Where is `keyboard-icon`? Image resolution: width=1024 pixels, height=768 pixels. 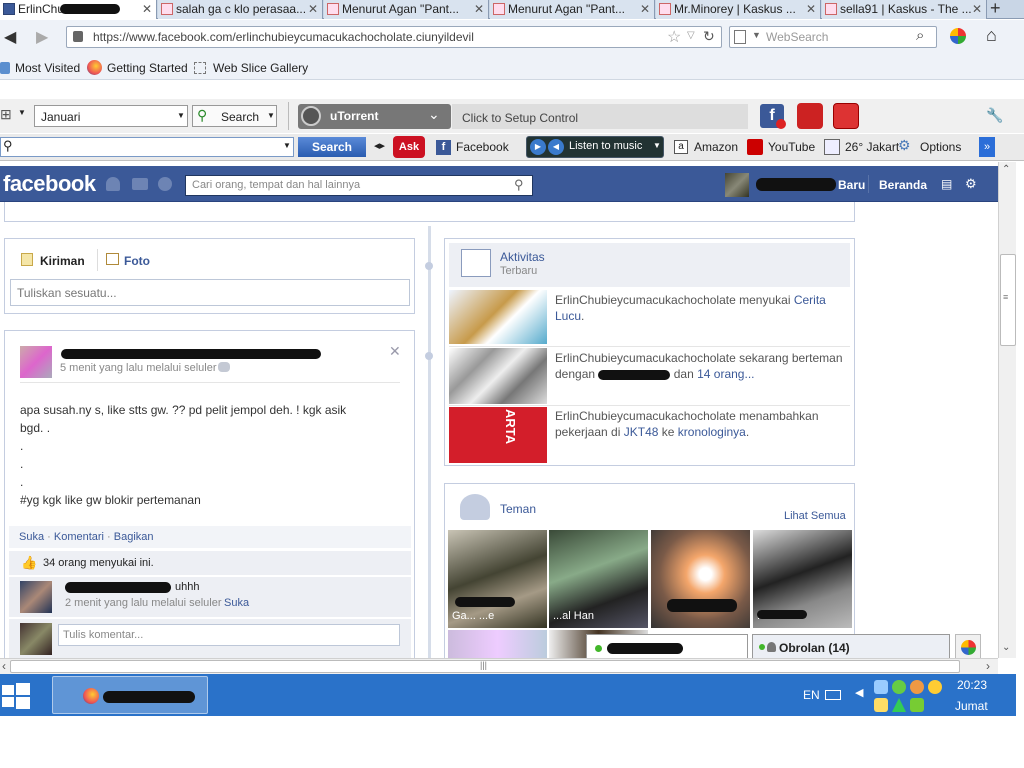 keyboard-icon is located at coordinates (833, 695).